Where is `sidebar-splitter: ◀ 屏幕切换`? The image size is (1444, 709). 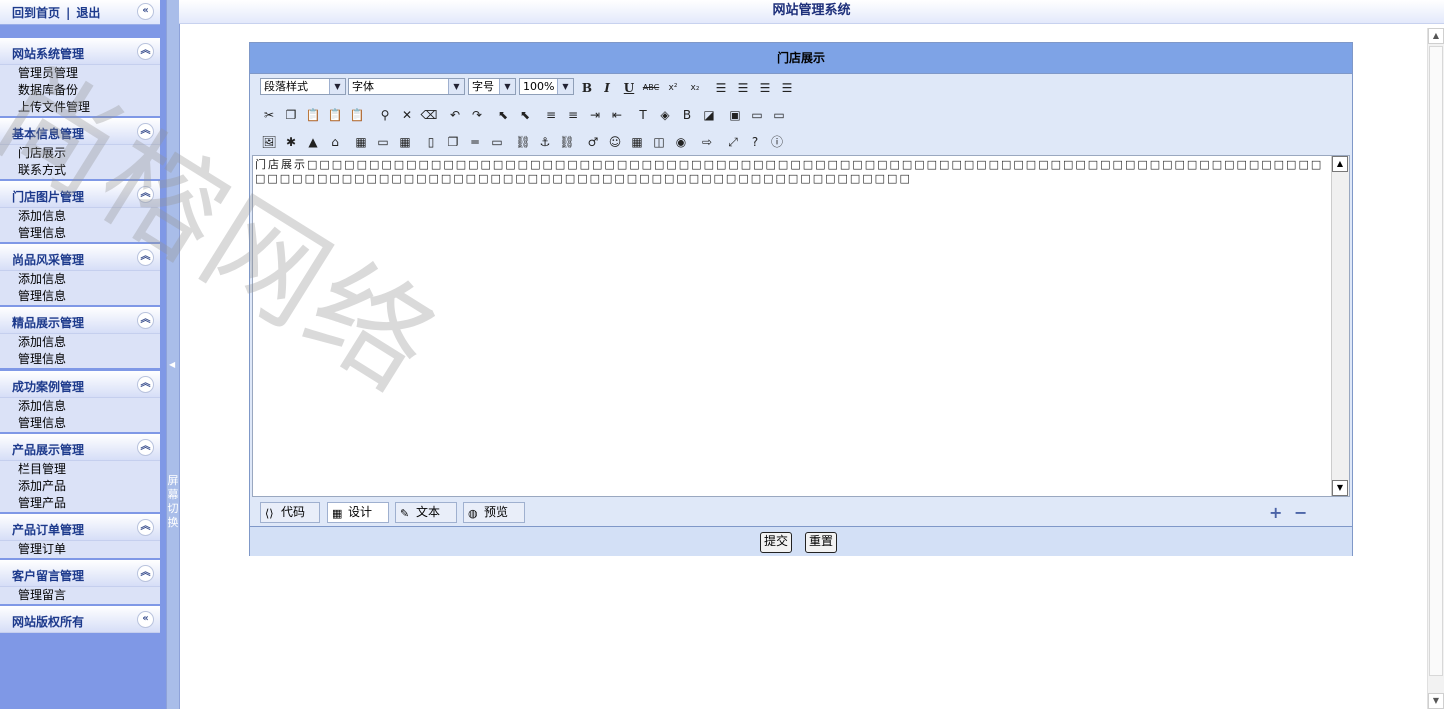
sidebar-splitter: ◀ 屏幕切换 is located at coordinates (173, 354).